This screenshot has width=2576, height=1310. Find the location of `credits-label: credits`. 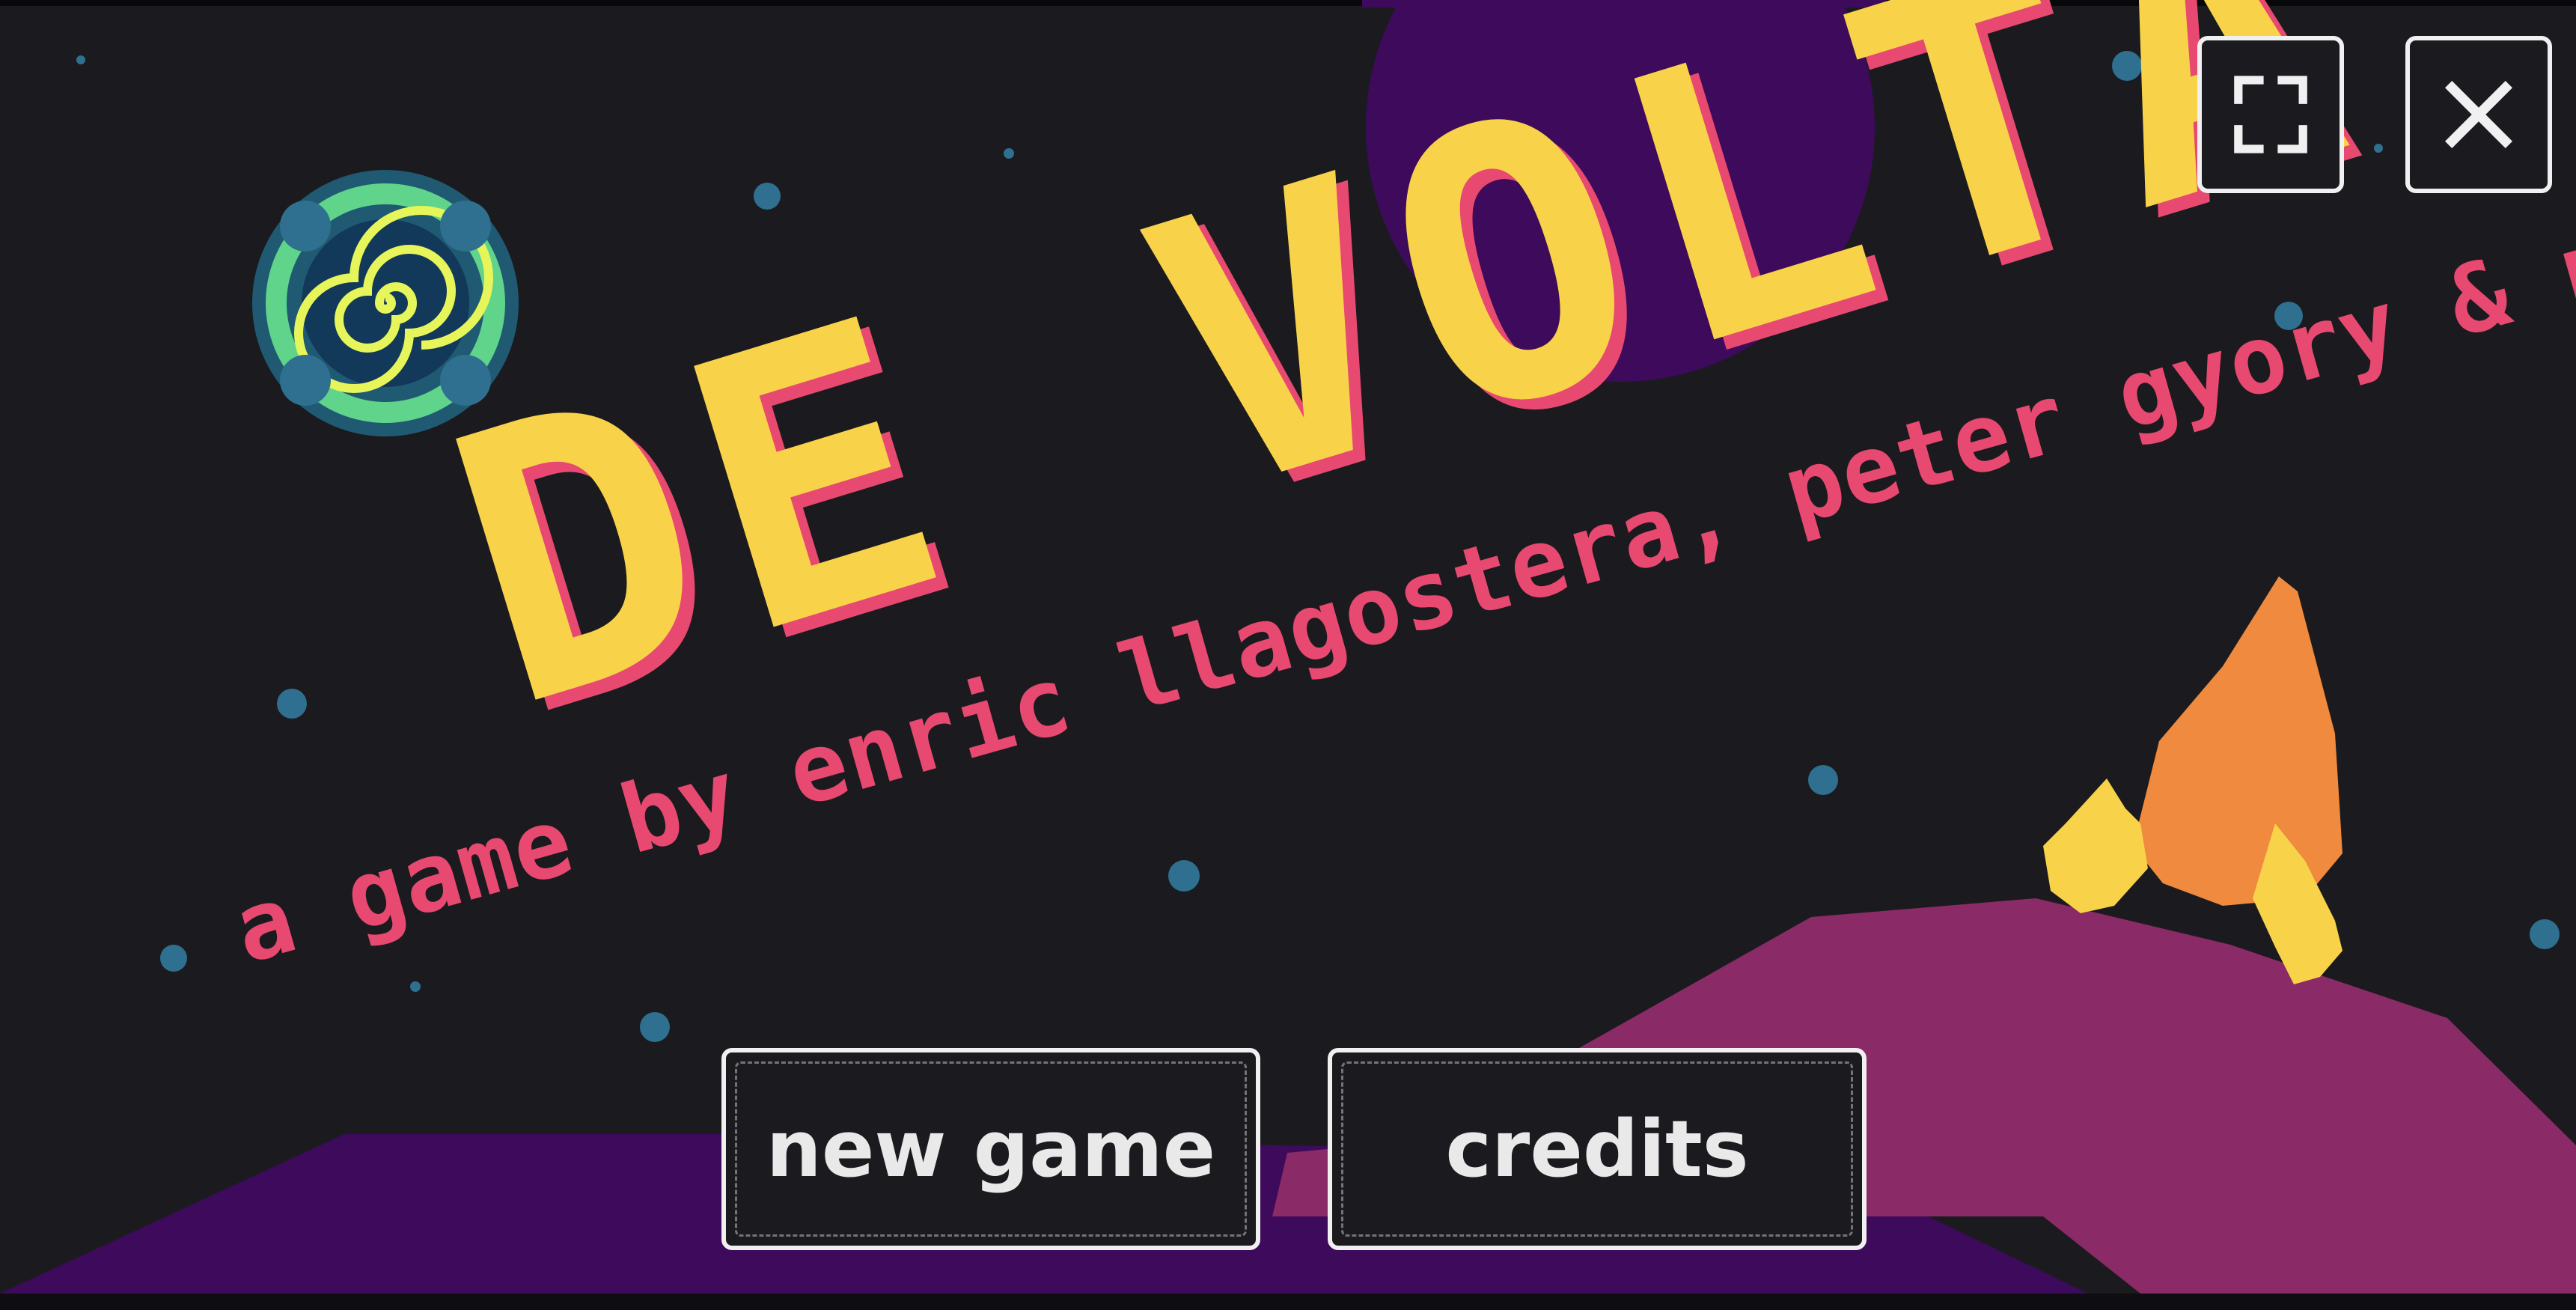

credits-label: credits is located at coordinates (1597, 1149).